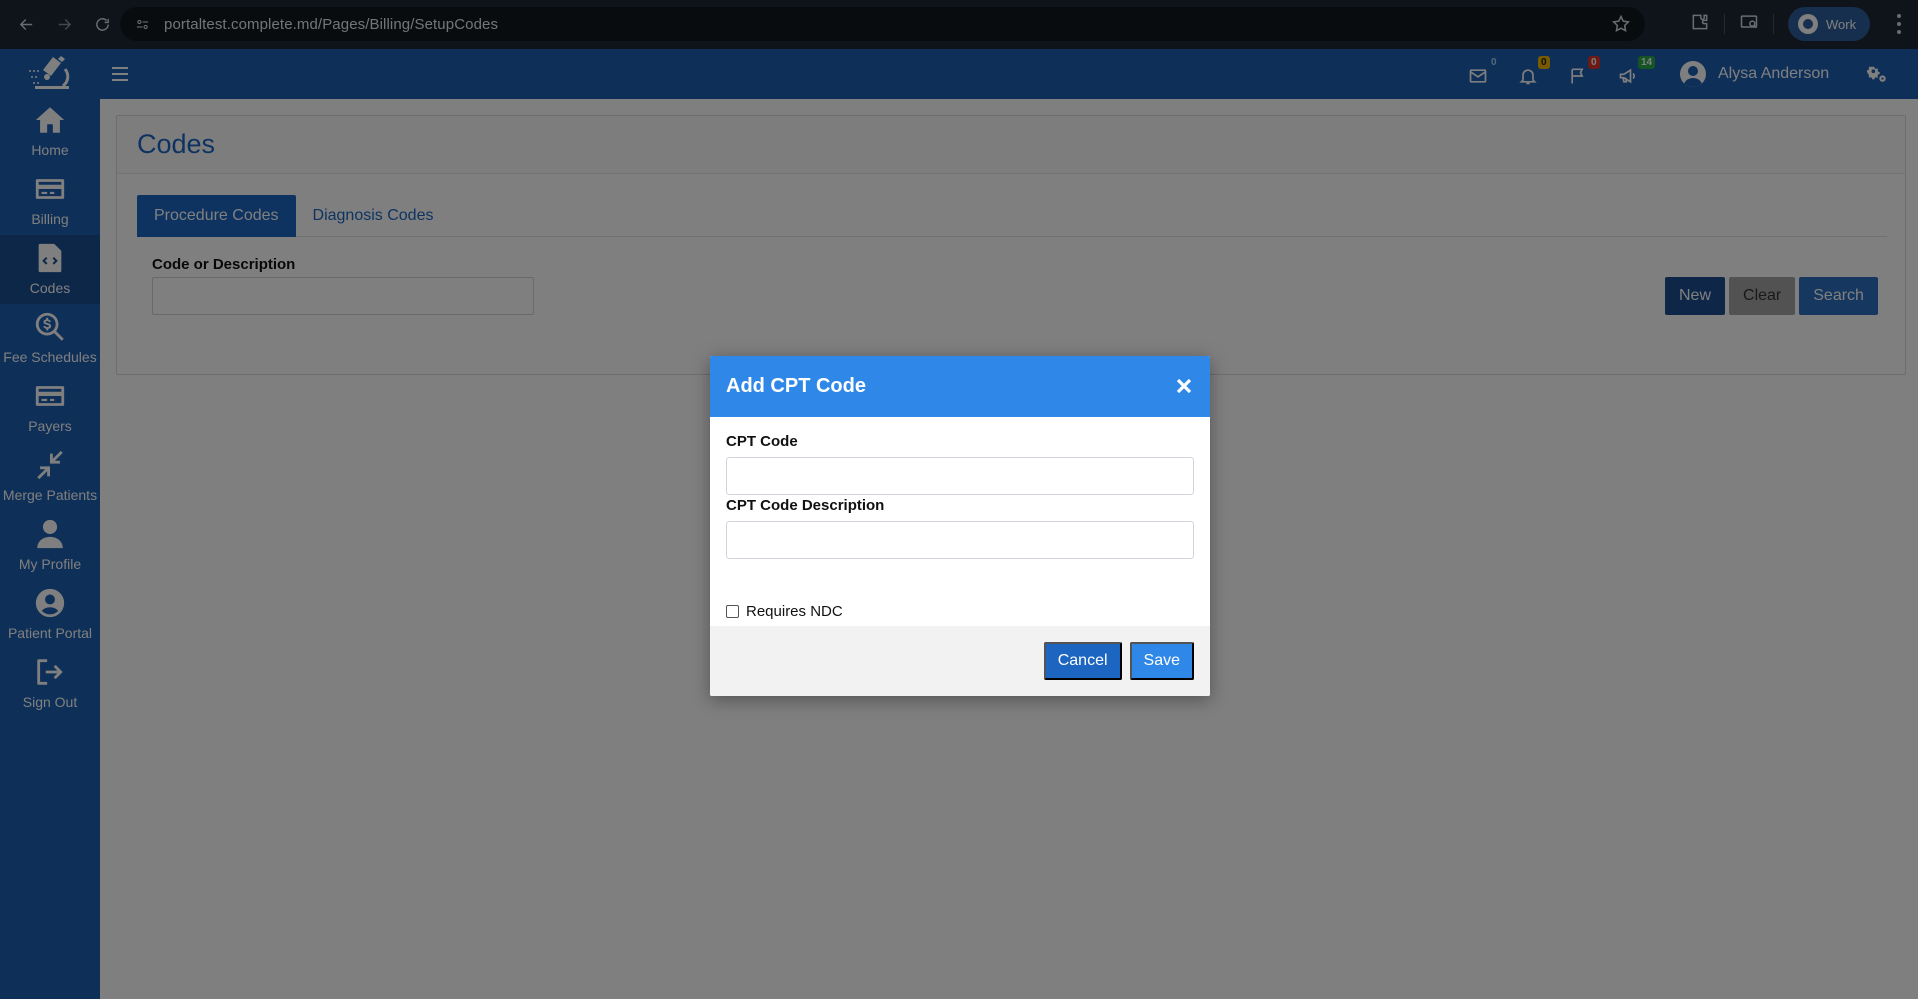  What do you see at coordinates (1161, 661) in the screenshot?
I see `save-button: Save` at bounding box center [1161, 661].